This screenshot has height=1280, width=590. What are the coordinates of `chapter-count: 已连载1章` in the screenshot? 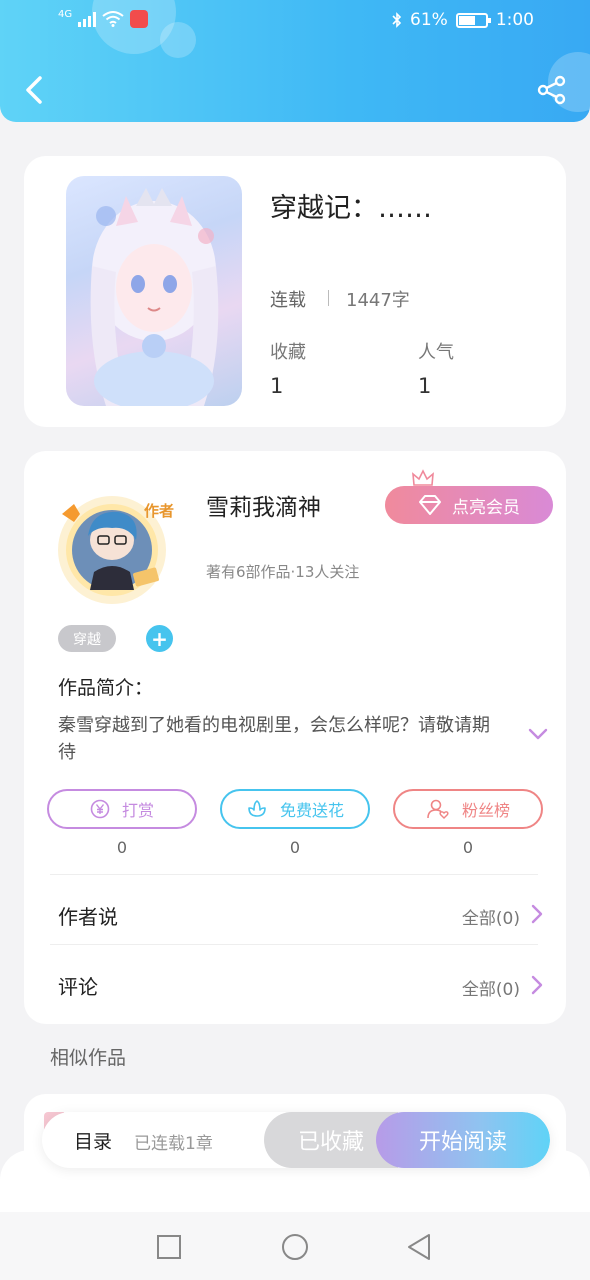 It's located at (173, 1144).